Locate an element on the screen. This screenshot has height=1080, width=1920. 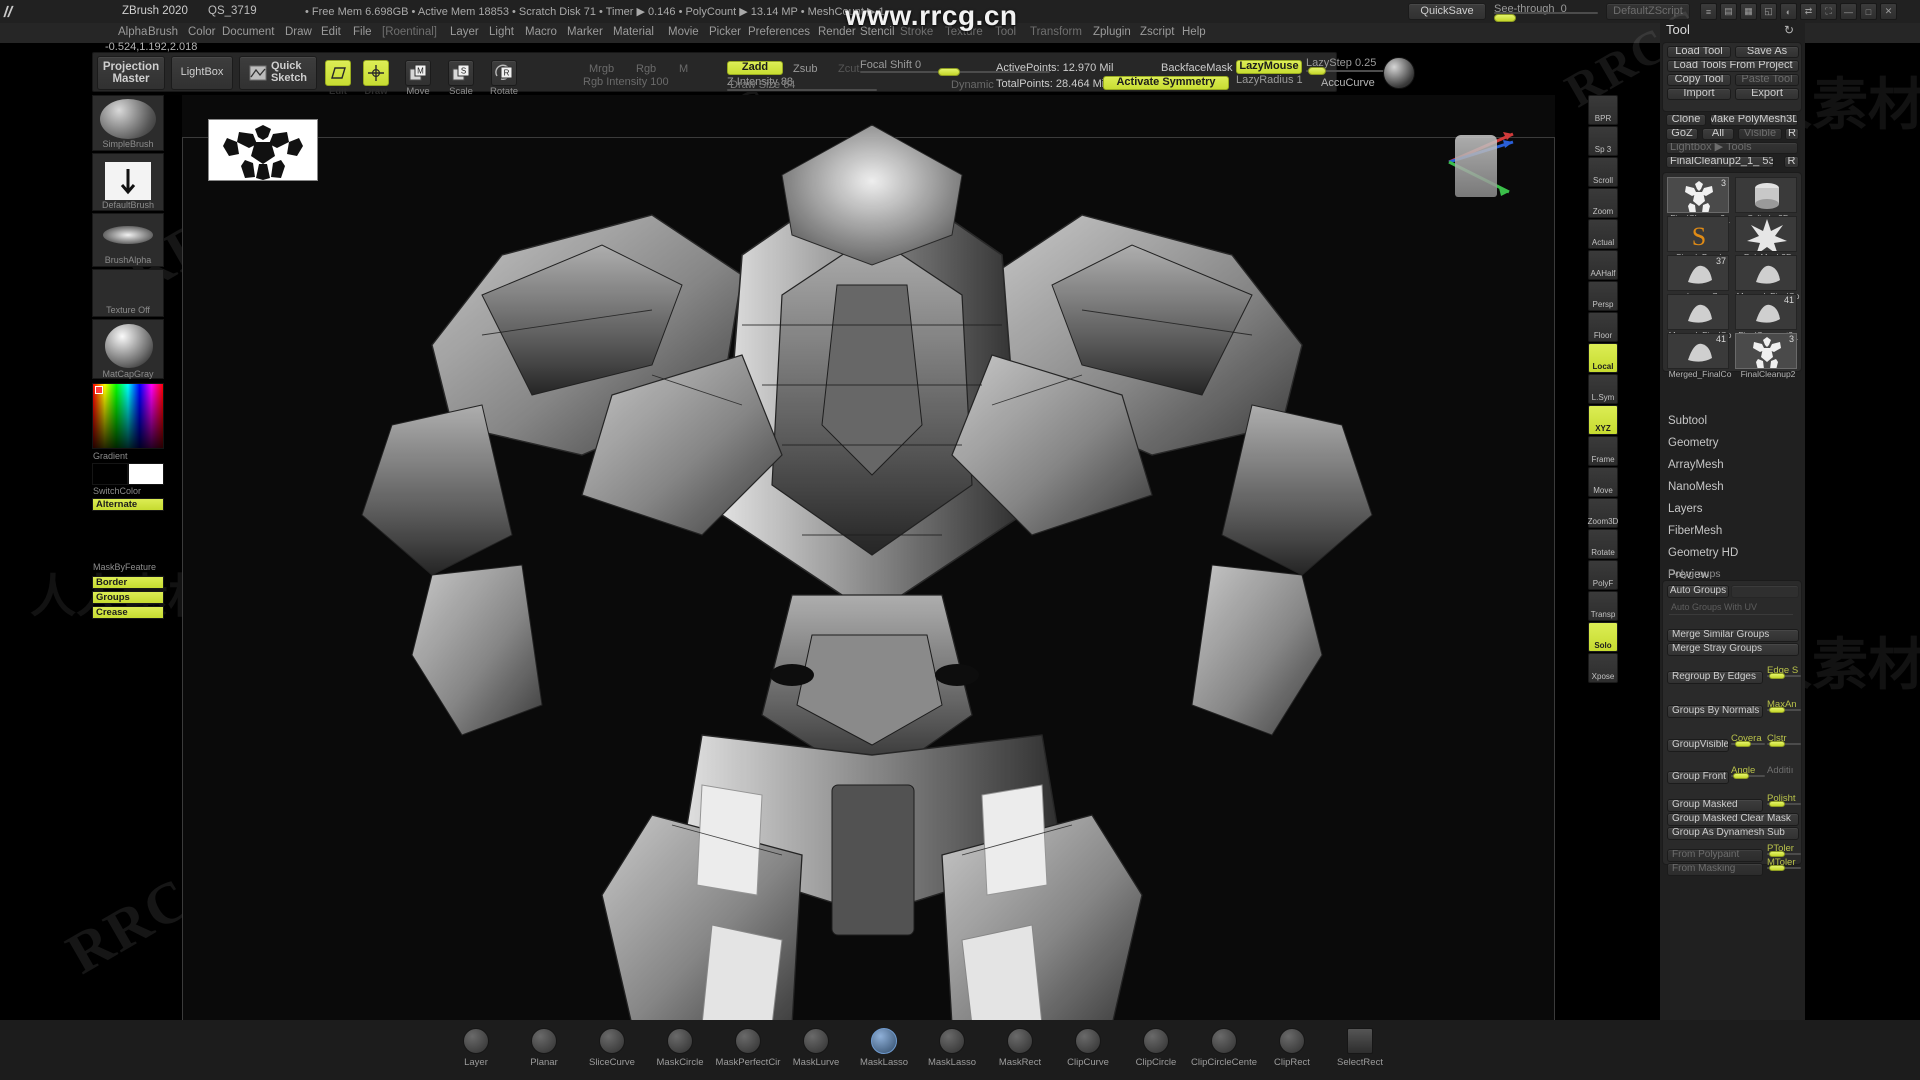
tool-menu-geometry: Geometry is located at coordinates (1693, 443).